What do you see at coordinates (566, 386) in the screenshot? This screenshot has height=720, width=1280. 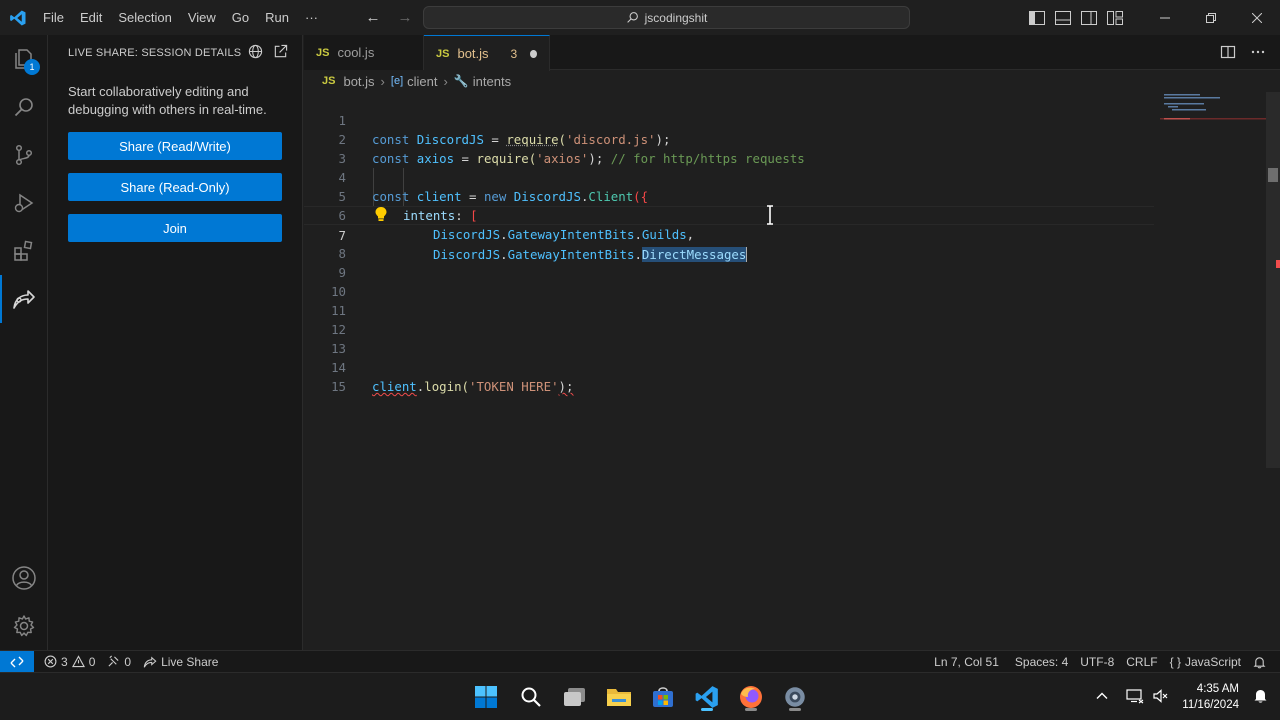 I see `token: );` at bounding box center [566, 386].